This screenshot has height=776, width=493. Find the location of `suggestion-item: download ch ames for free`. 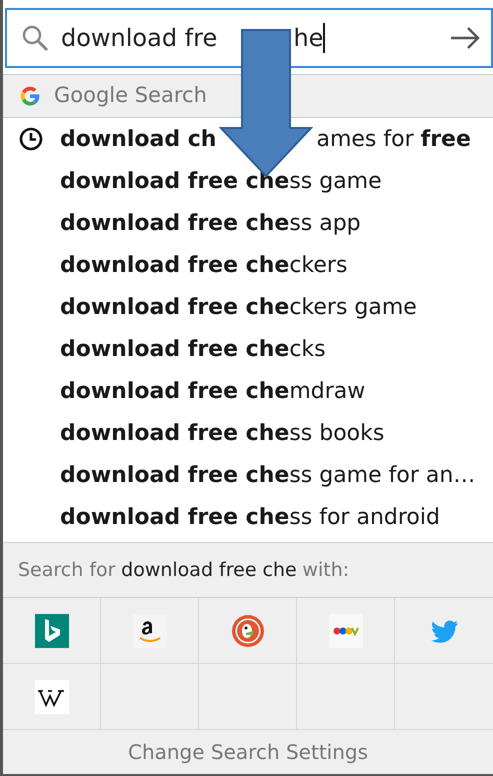

suggestion-item: download ch ames for free is located at coordinates (248, 139).